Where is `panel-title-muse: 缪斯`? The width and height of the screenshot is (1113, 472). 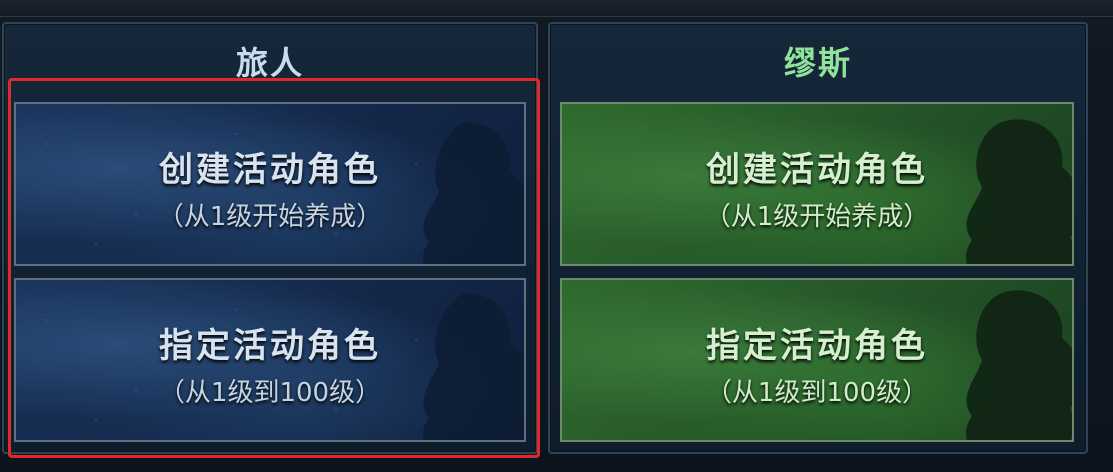
panel-title-muse: 缪斯 is located at coordinates (817, 63).